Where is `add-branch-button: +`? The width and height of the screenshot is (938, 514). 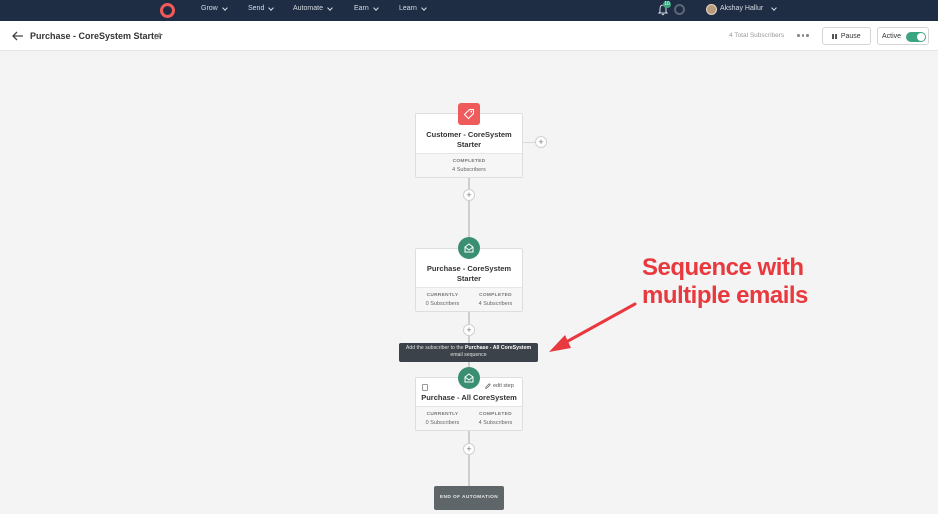
add-branch-button: + is located at coordinates (541, 142).